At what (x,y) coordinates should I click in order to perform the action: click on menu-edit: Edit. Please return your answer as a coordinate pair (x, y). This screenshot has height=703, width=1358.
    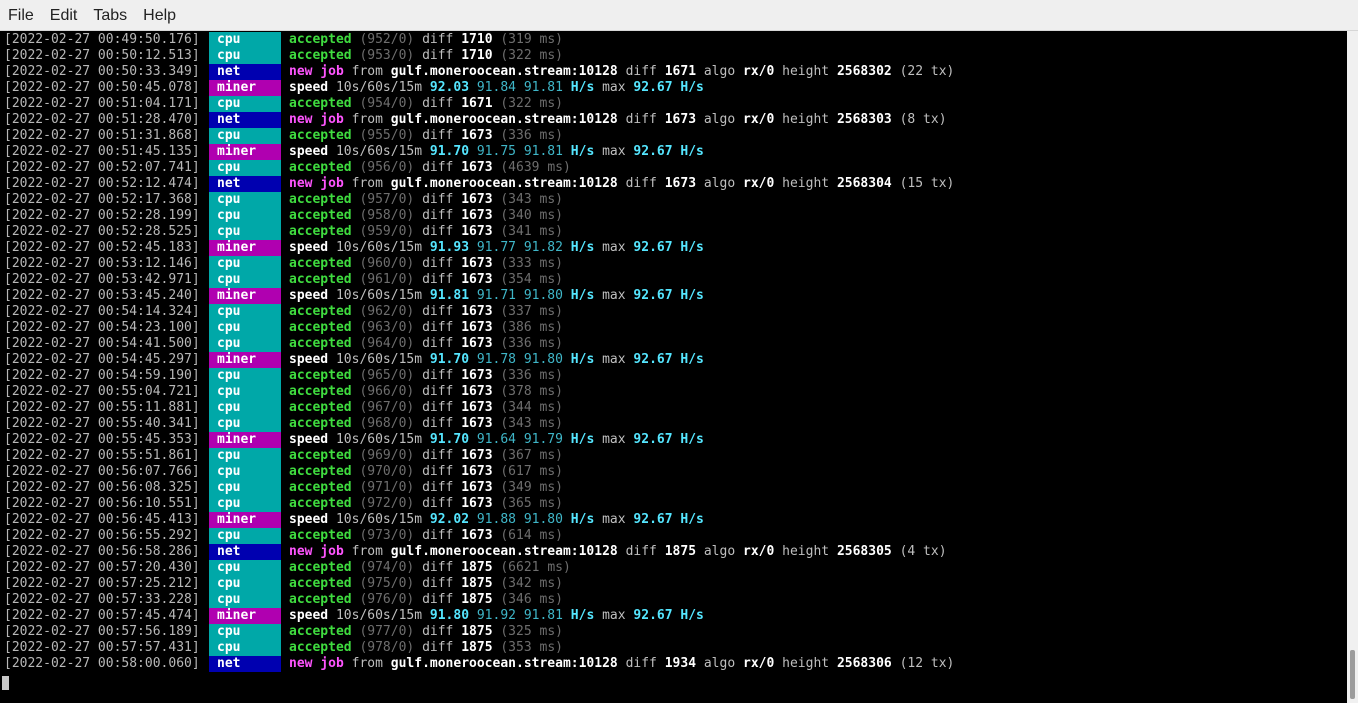
    Looking at the image, I should click on (64, 15).